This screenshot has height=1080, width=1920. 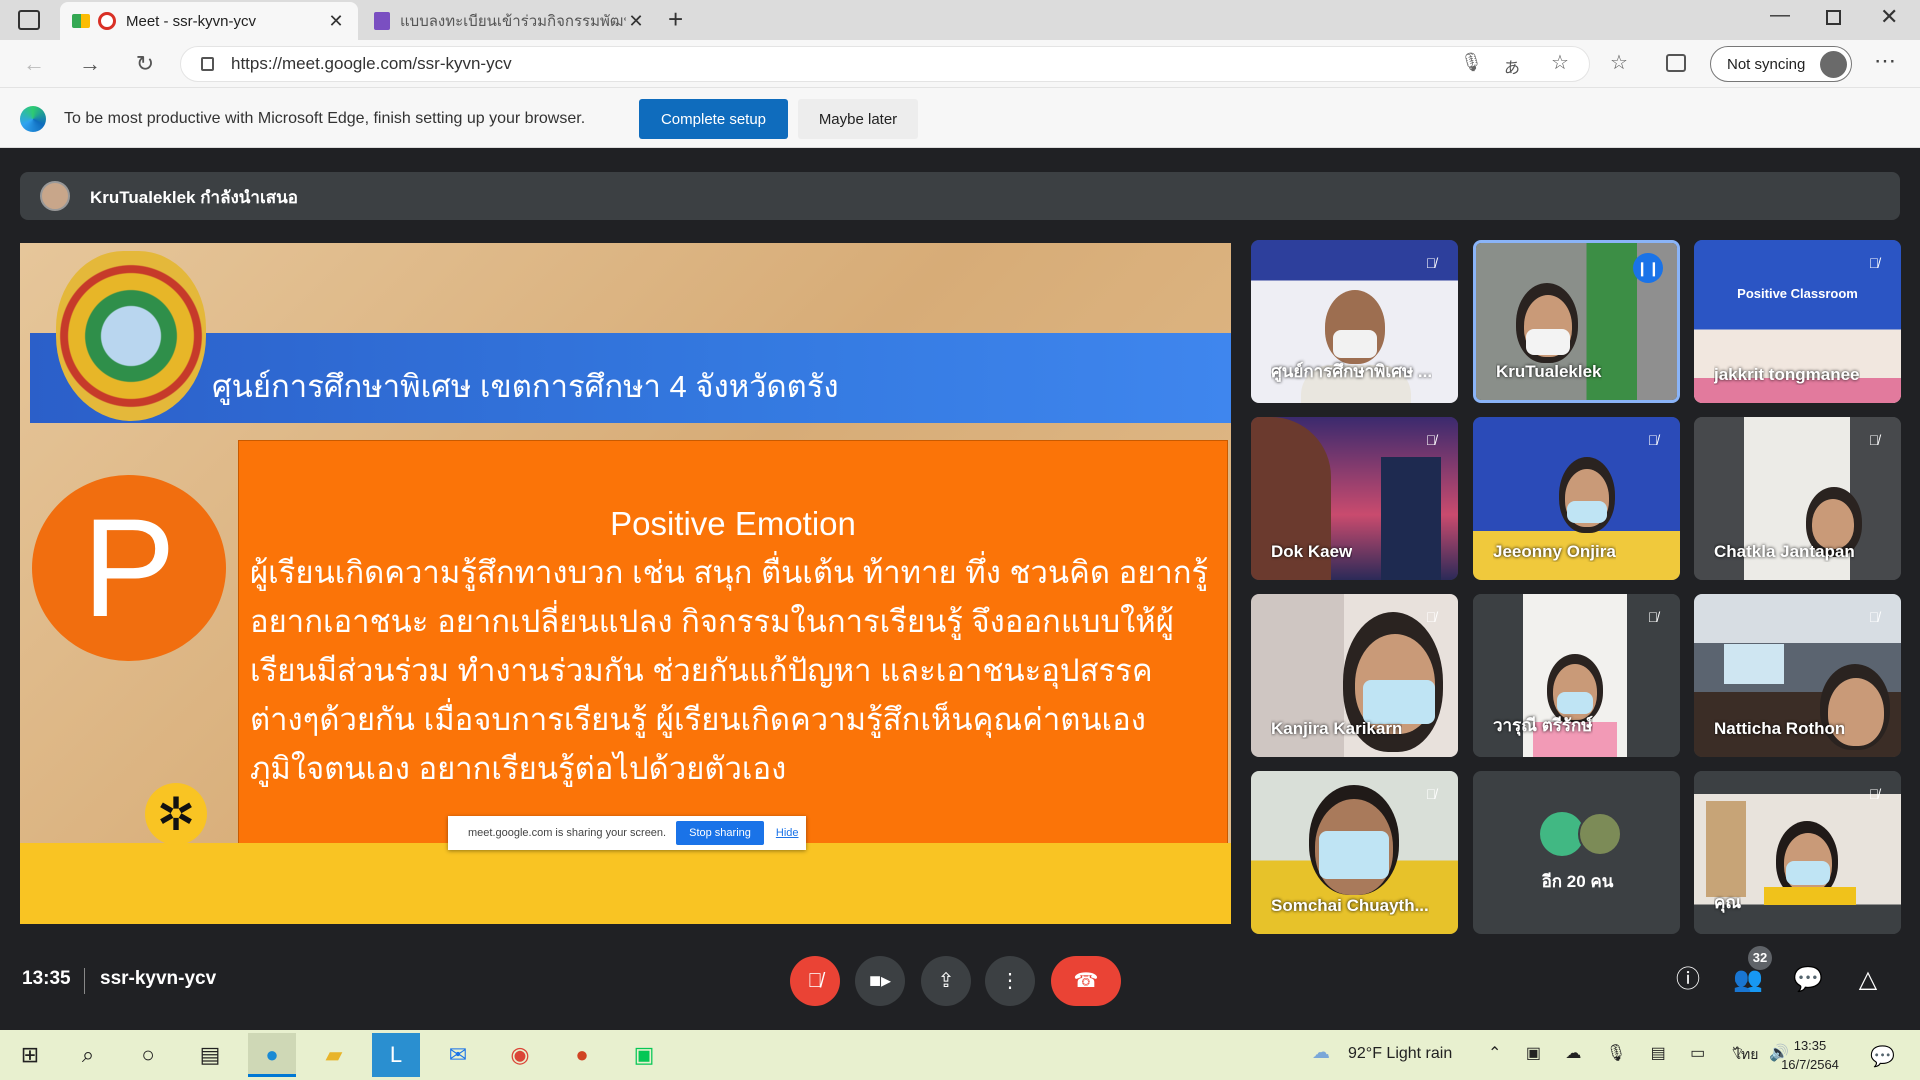 I want to click on maximize-icon, so click(x=1833, y=17).